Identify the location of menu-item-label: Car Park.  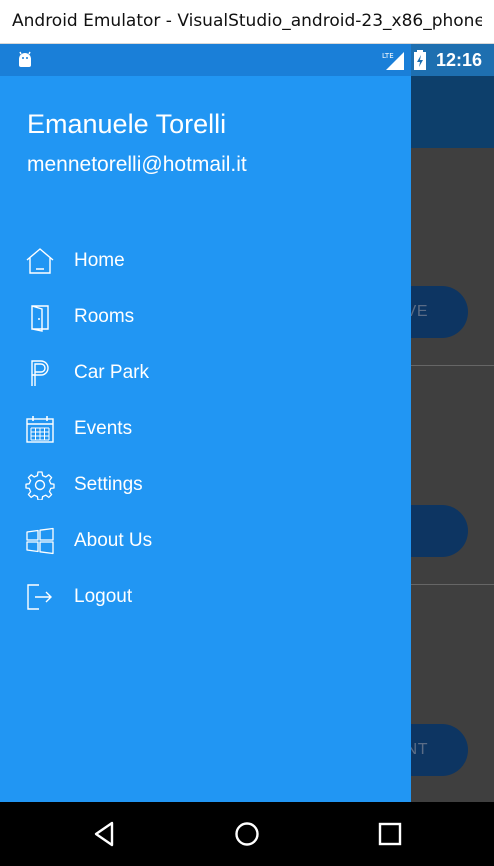
(111, 372).